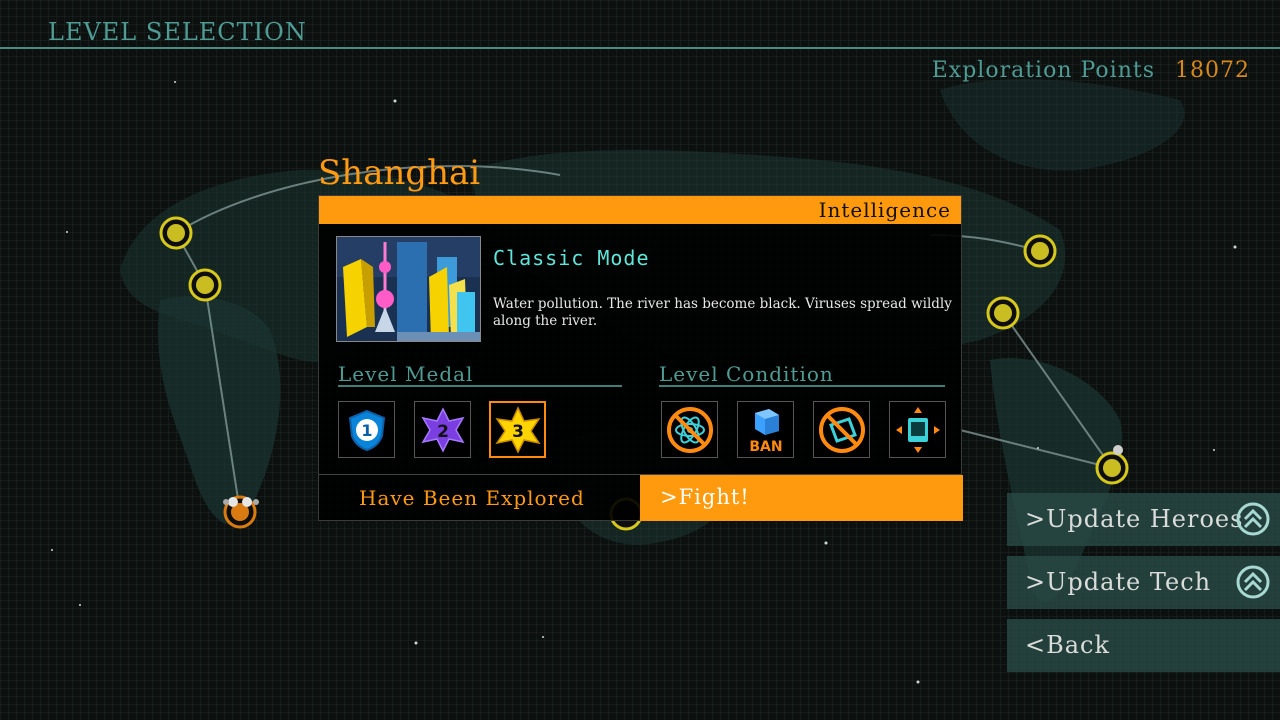 Image resolution: width=1280 pixels, height=720 pixels. I want to click on medal-1-number: 1, so click(366, 430).